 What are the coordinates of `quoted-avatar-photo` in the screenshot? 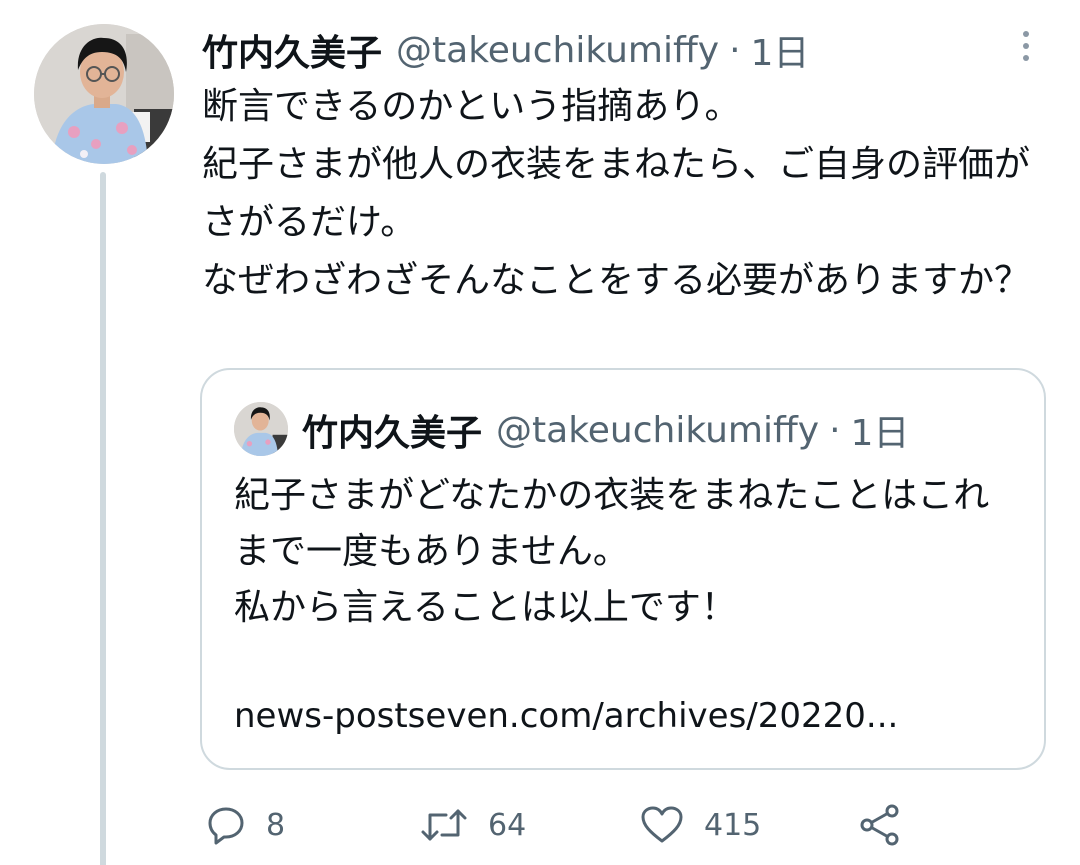 It's located at (261, 429).